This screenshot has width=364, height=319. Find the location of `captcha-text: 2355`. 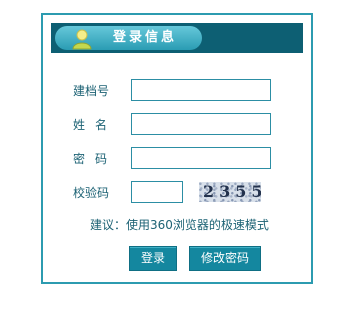

captcha-text: 2355 is located at coordinates (232, 191).